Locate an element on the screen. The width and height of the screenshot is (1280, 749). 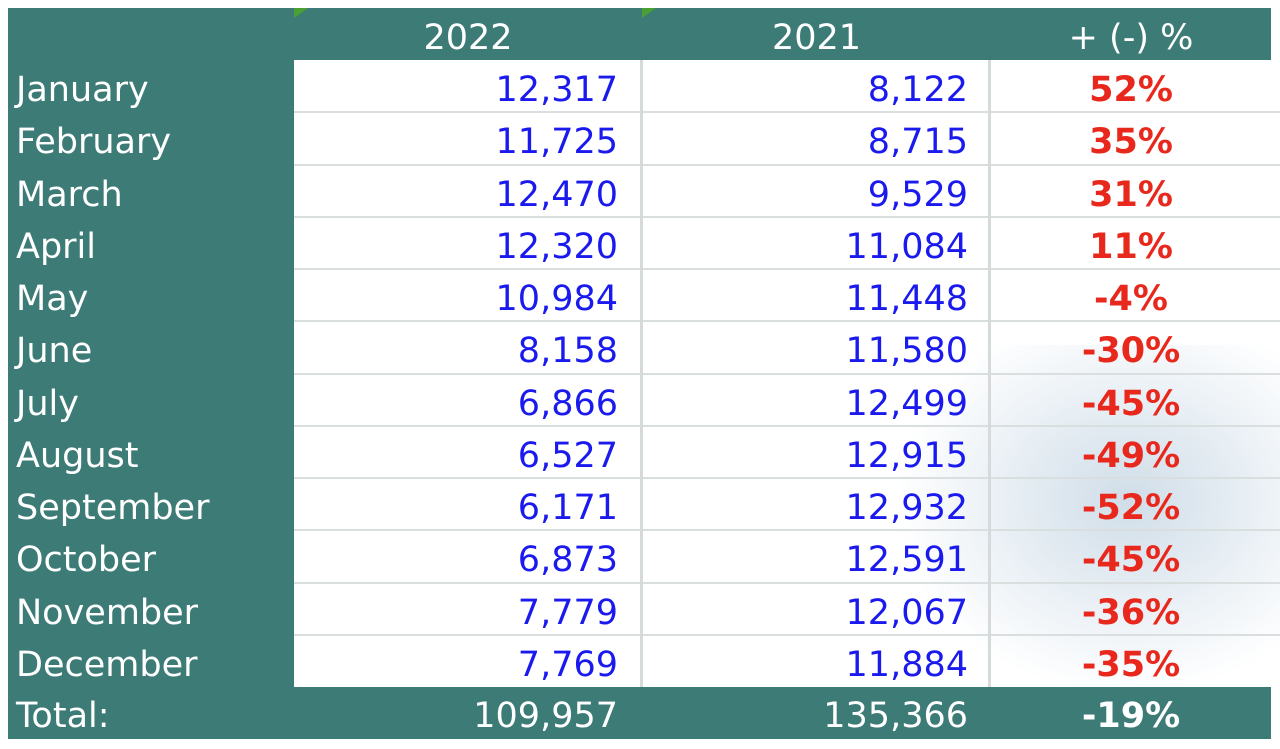
percent-change: -4% is located at coordinates (1131, 299).